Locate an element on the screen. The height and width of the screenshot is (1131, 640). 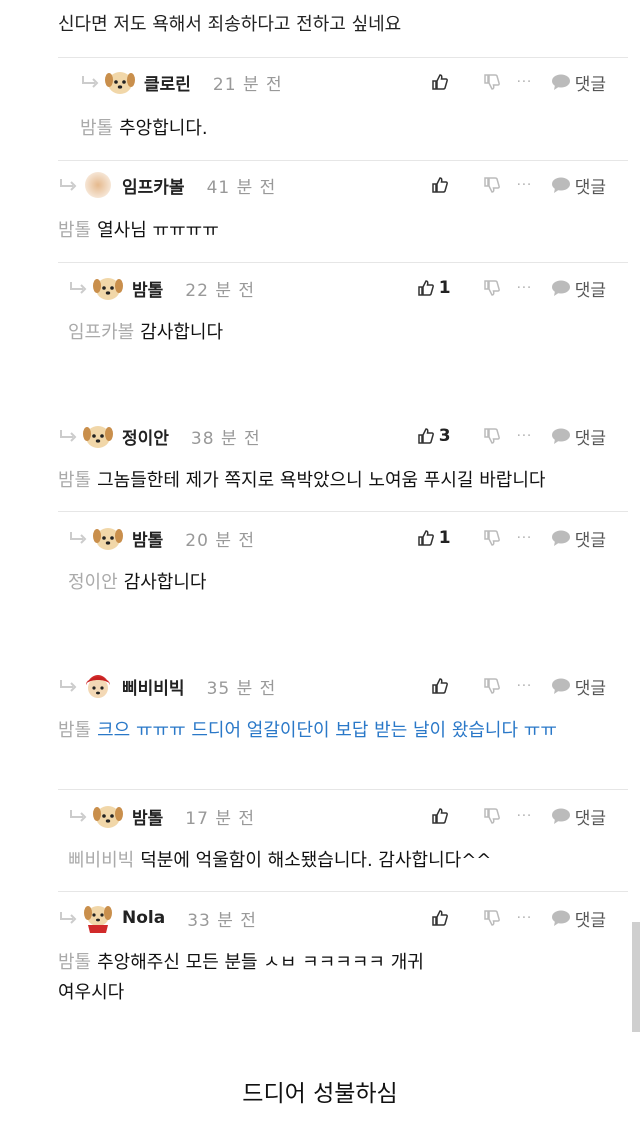
comment-time: 38 분 전 is located at coordinates (225, 438).